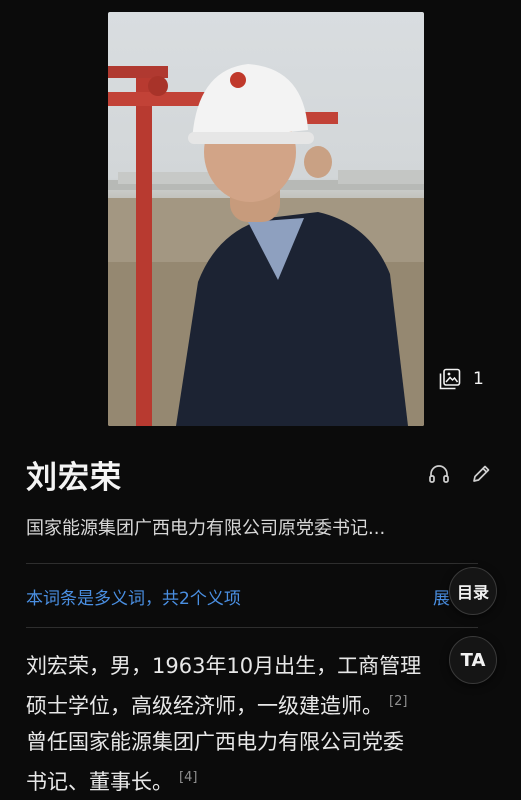  I want to click on body-line: 书记、董事长。 [4], so click(112, 782).